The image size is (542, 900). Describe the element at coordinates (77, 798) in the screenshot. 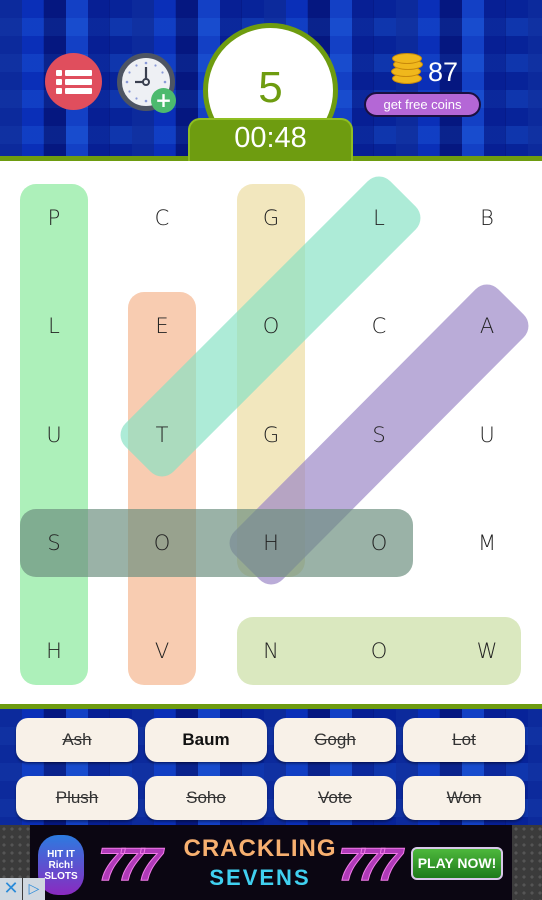

I see `word-tile-plush: Plush` at that location.